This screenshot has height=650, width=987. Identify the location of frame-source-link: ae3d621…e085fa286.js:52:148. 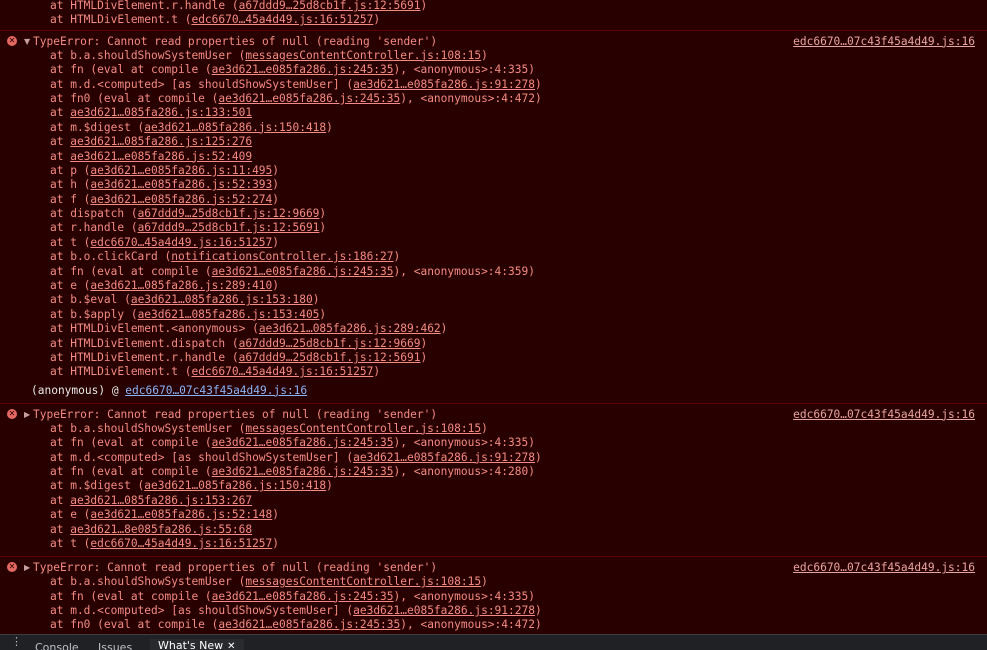
(181, 514).